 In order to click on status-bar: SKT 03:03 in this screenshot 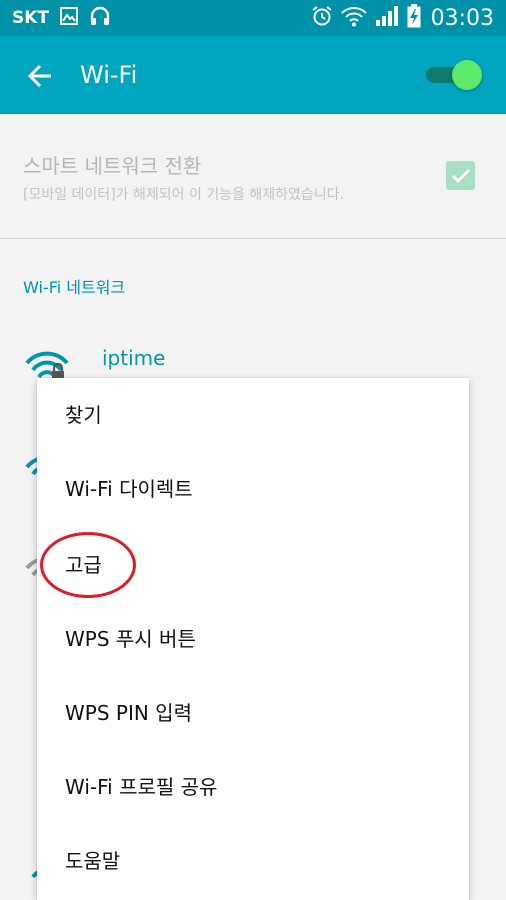, I will do `click(253, 18)`.